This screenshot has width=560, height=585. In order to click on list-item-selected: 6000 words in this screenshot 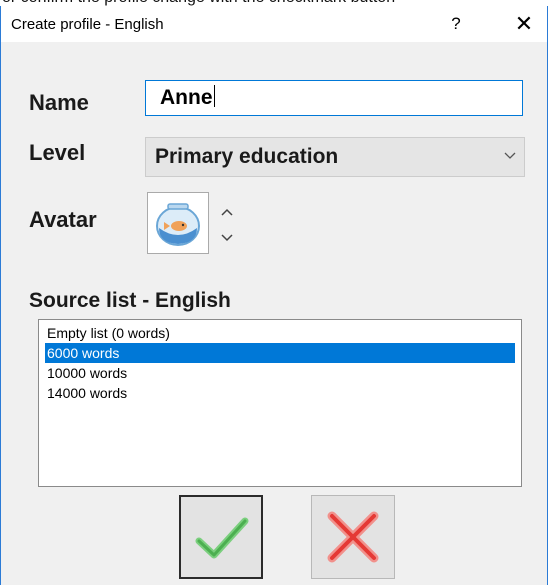, I will do `click(280, 353)`.